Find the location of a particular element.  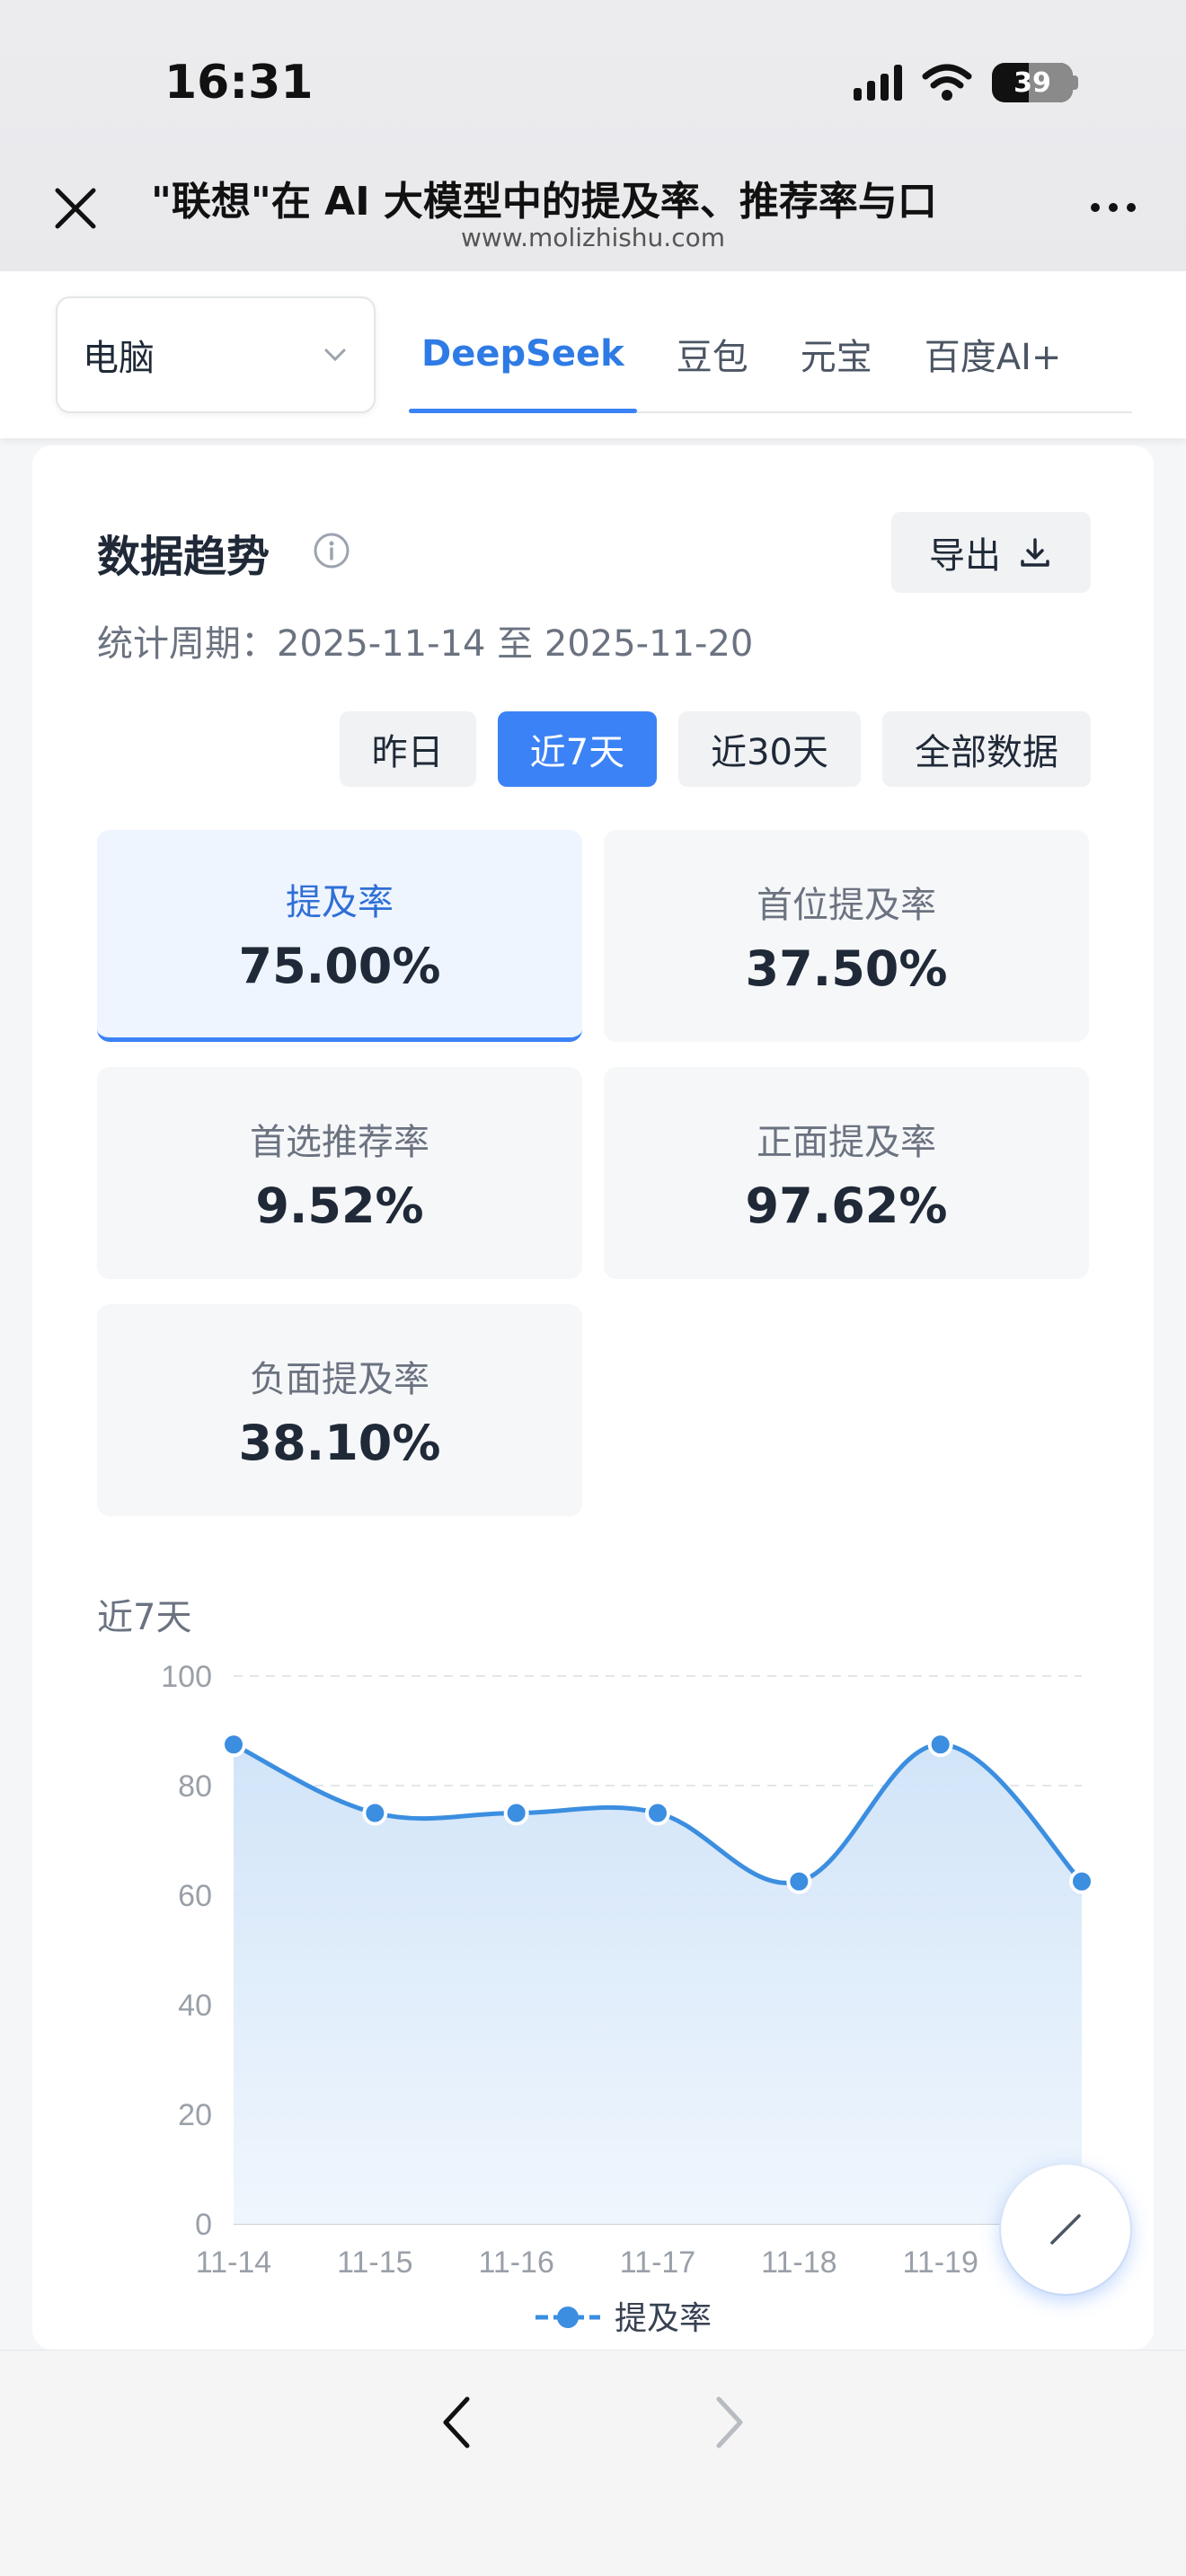

chevron-down-icon is located at coordinates (335, 355).